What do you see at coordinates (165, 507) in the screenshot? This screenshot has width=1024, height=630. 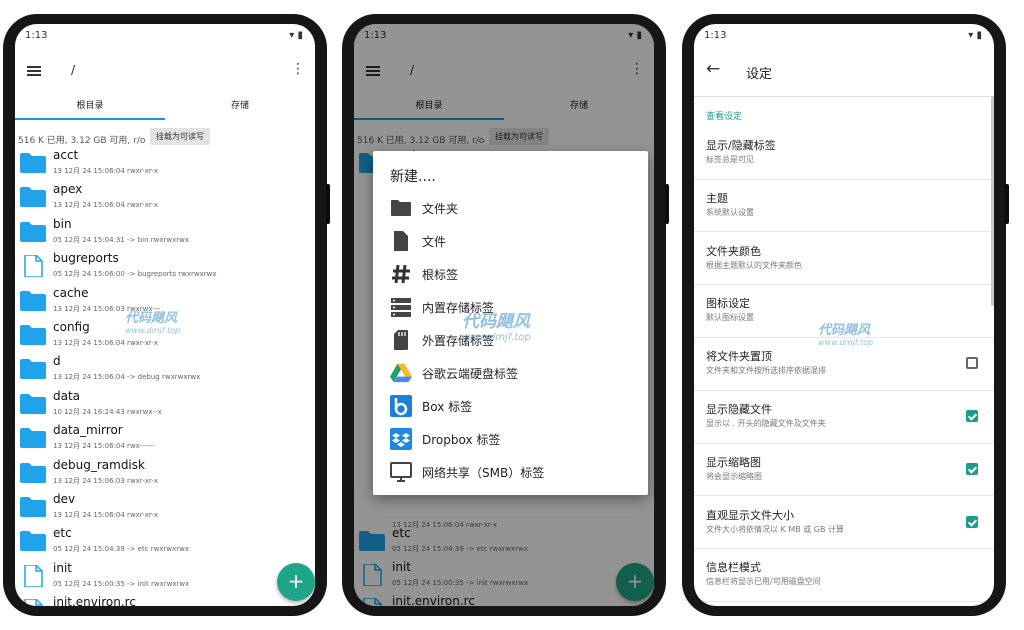 I see `list-item: dev 13 12月 24 15:06:04 rwxr-xr-x` at bounding box center [165, 507].